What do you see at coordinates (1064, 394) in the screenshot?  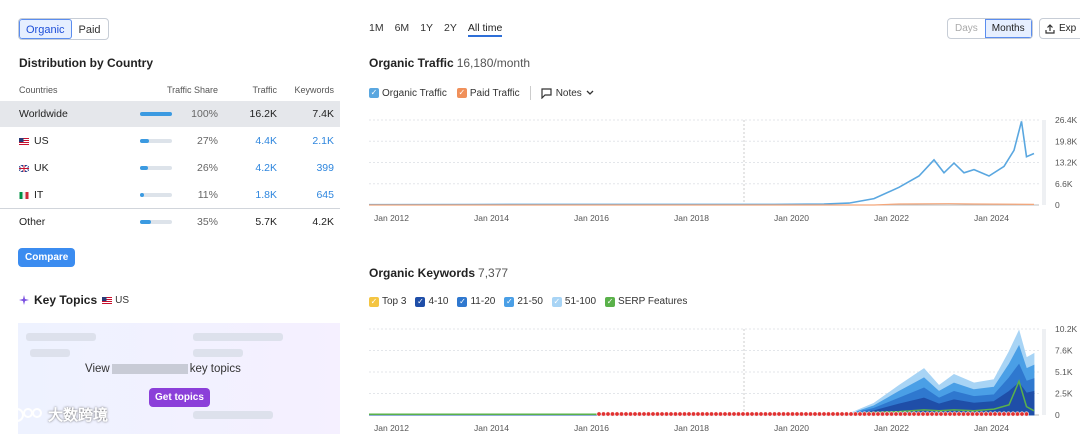 I see `y-tick-label: 2.5K` at bounding box center [1064, 394].